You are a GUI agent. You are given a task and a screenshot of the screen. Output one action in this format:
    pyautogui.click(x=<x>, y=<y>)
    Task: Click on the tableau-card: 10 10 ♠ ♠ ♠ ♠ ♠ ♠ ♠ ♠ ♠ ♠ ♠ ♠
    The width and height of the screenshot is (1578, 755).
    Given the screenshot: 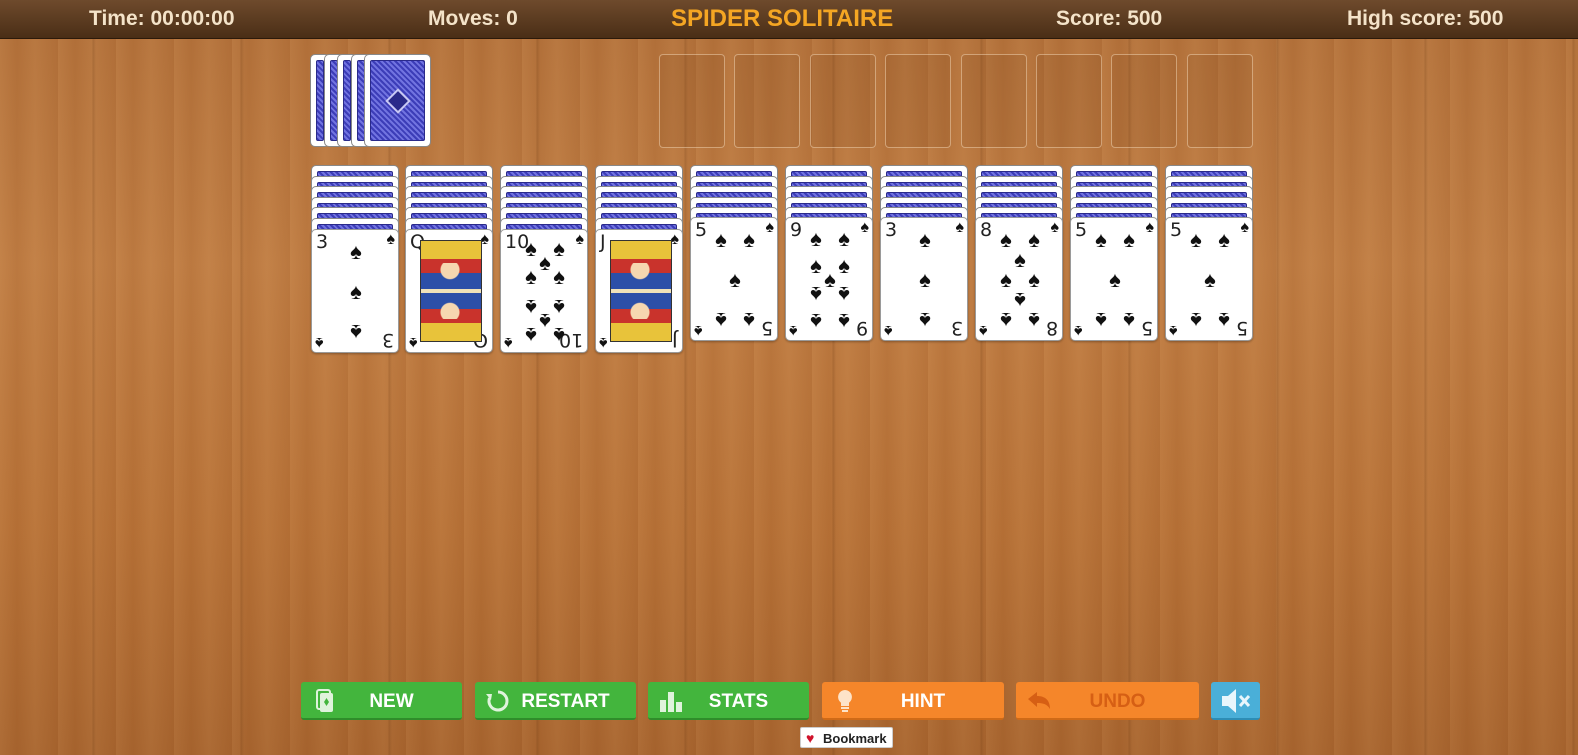 What is the action you would take?
    pyautogui.click(x=544, y=291)
    